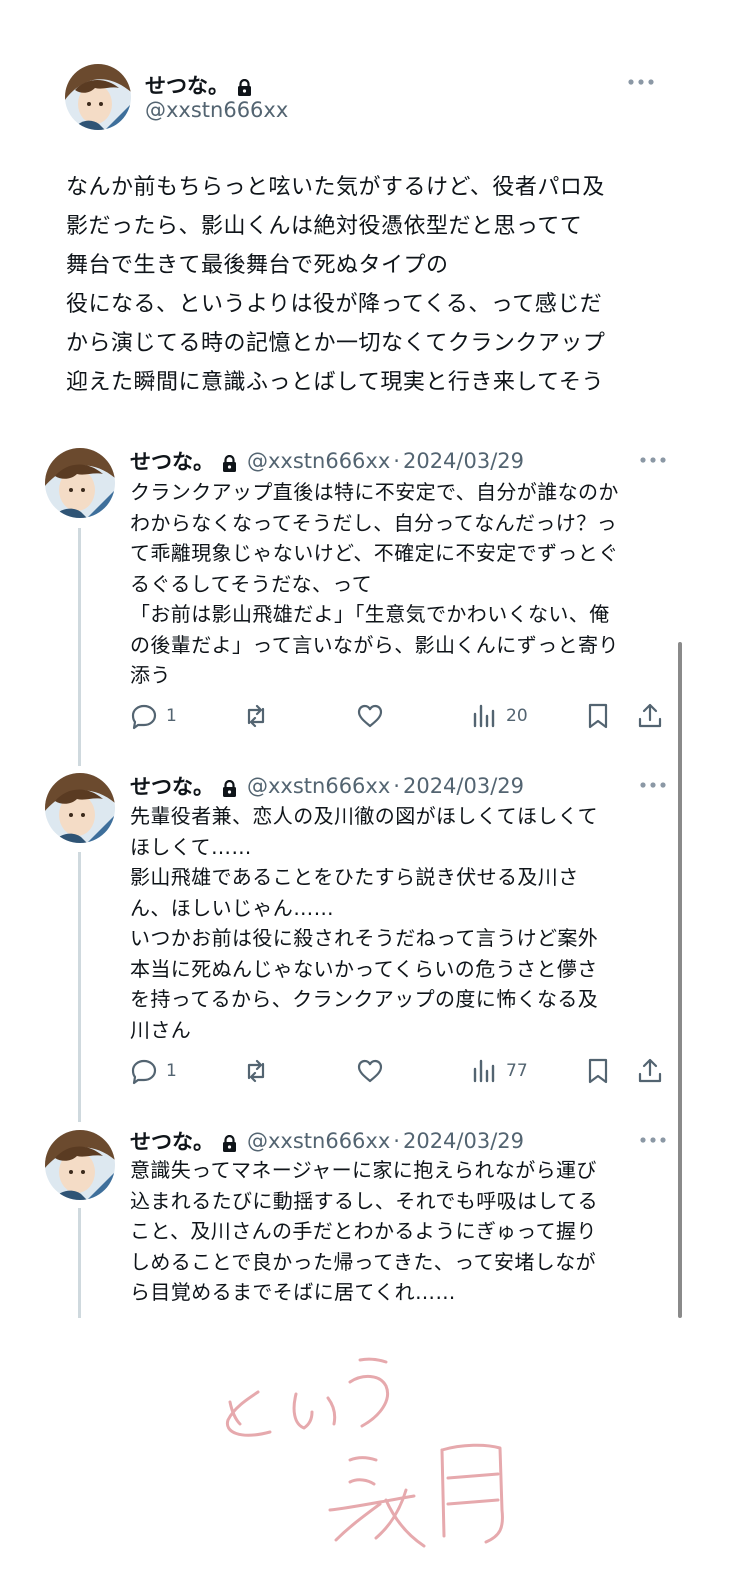 This screenshot has width=750, height=1575. Describe the element at coordinates (400, 716) in the screenshot. I see `action-bar: 1 20` at that location.